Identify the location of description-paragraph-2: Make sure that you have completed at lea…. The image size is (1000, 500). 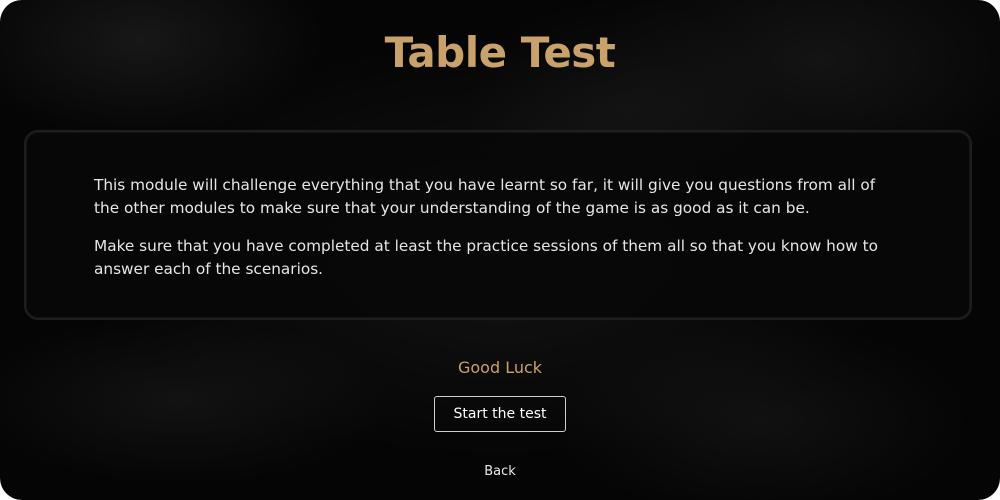
(486, 257).